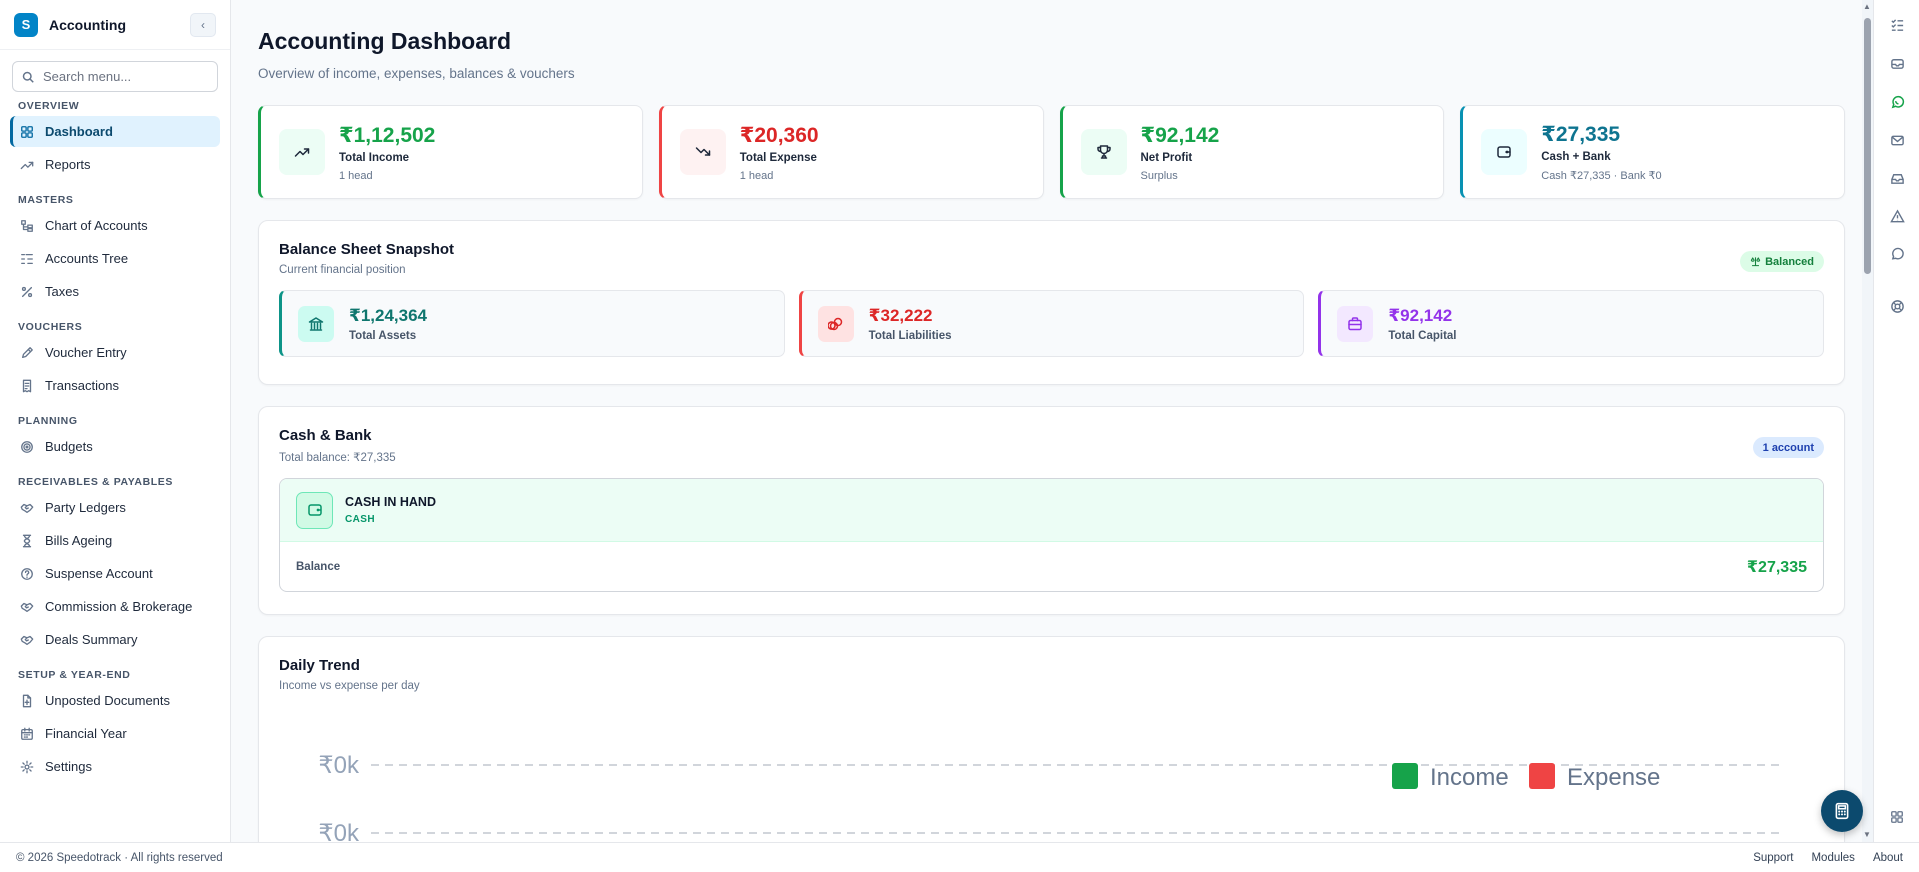 This screenshot has height=872, width=1919. What do you see at coordinates (900, 315) in the screenshot?
I see `balance-item-value: ₹32,222` at bounding box center [900, 315].